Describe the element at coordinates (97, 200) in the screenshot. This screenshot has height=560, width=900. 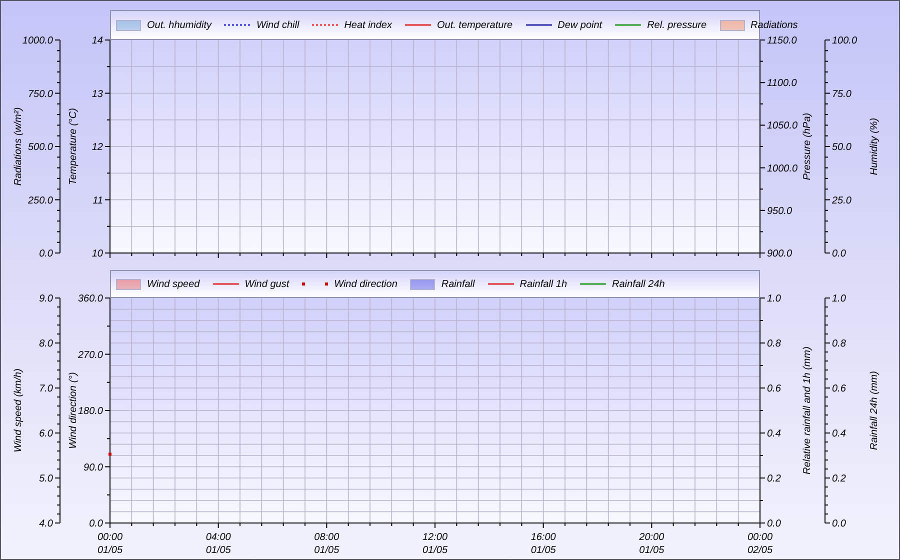
I see `axis-tick-label: 11` at that location.